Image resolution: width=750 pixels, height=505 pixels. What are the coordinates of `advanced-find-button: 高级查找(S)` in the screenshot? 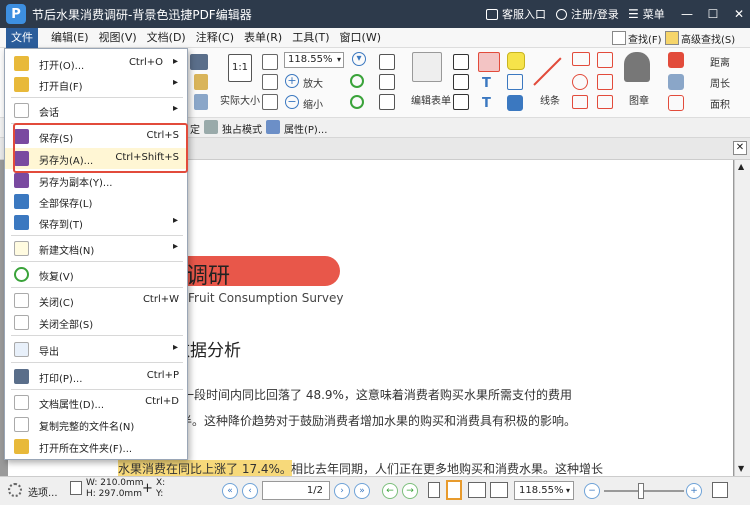 It's located at (700, 38).